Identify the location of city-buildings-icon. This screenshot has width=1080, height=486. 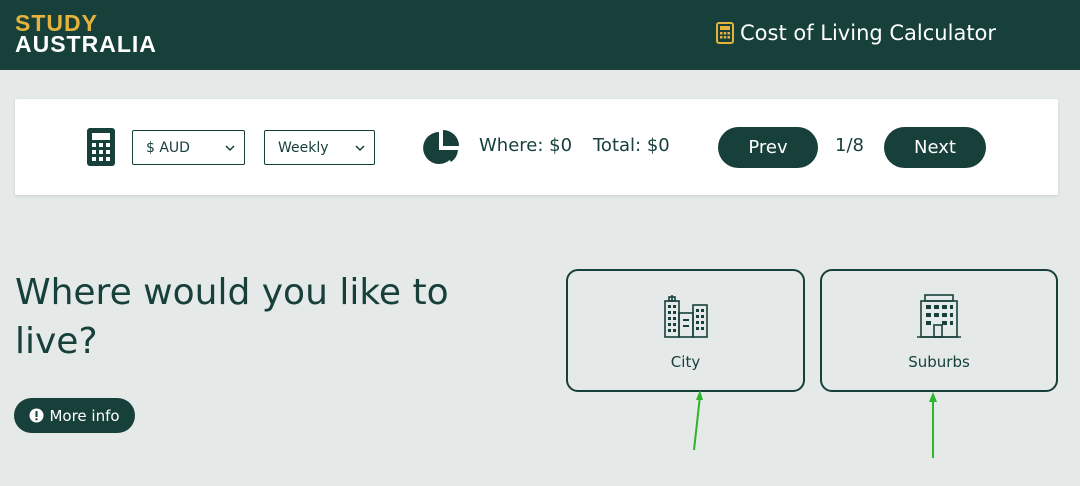
(685, 316).